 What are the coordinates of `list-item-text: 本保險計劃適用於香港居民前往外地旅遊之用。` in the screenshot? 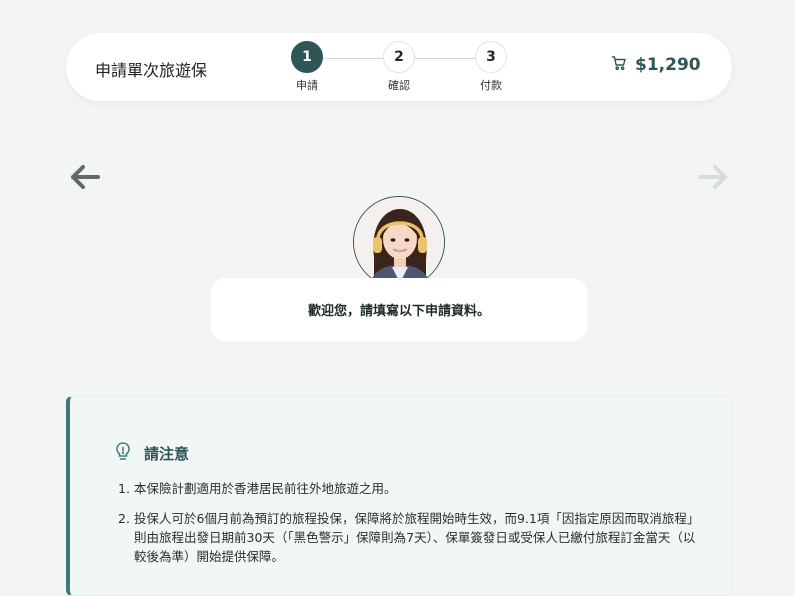 It's located at (265, 488).